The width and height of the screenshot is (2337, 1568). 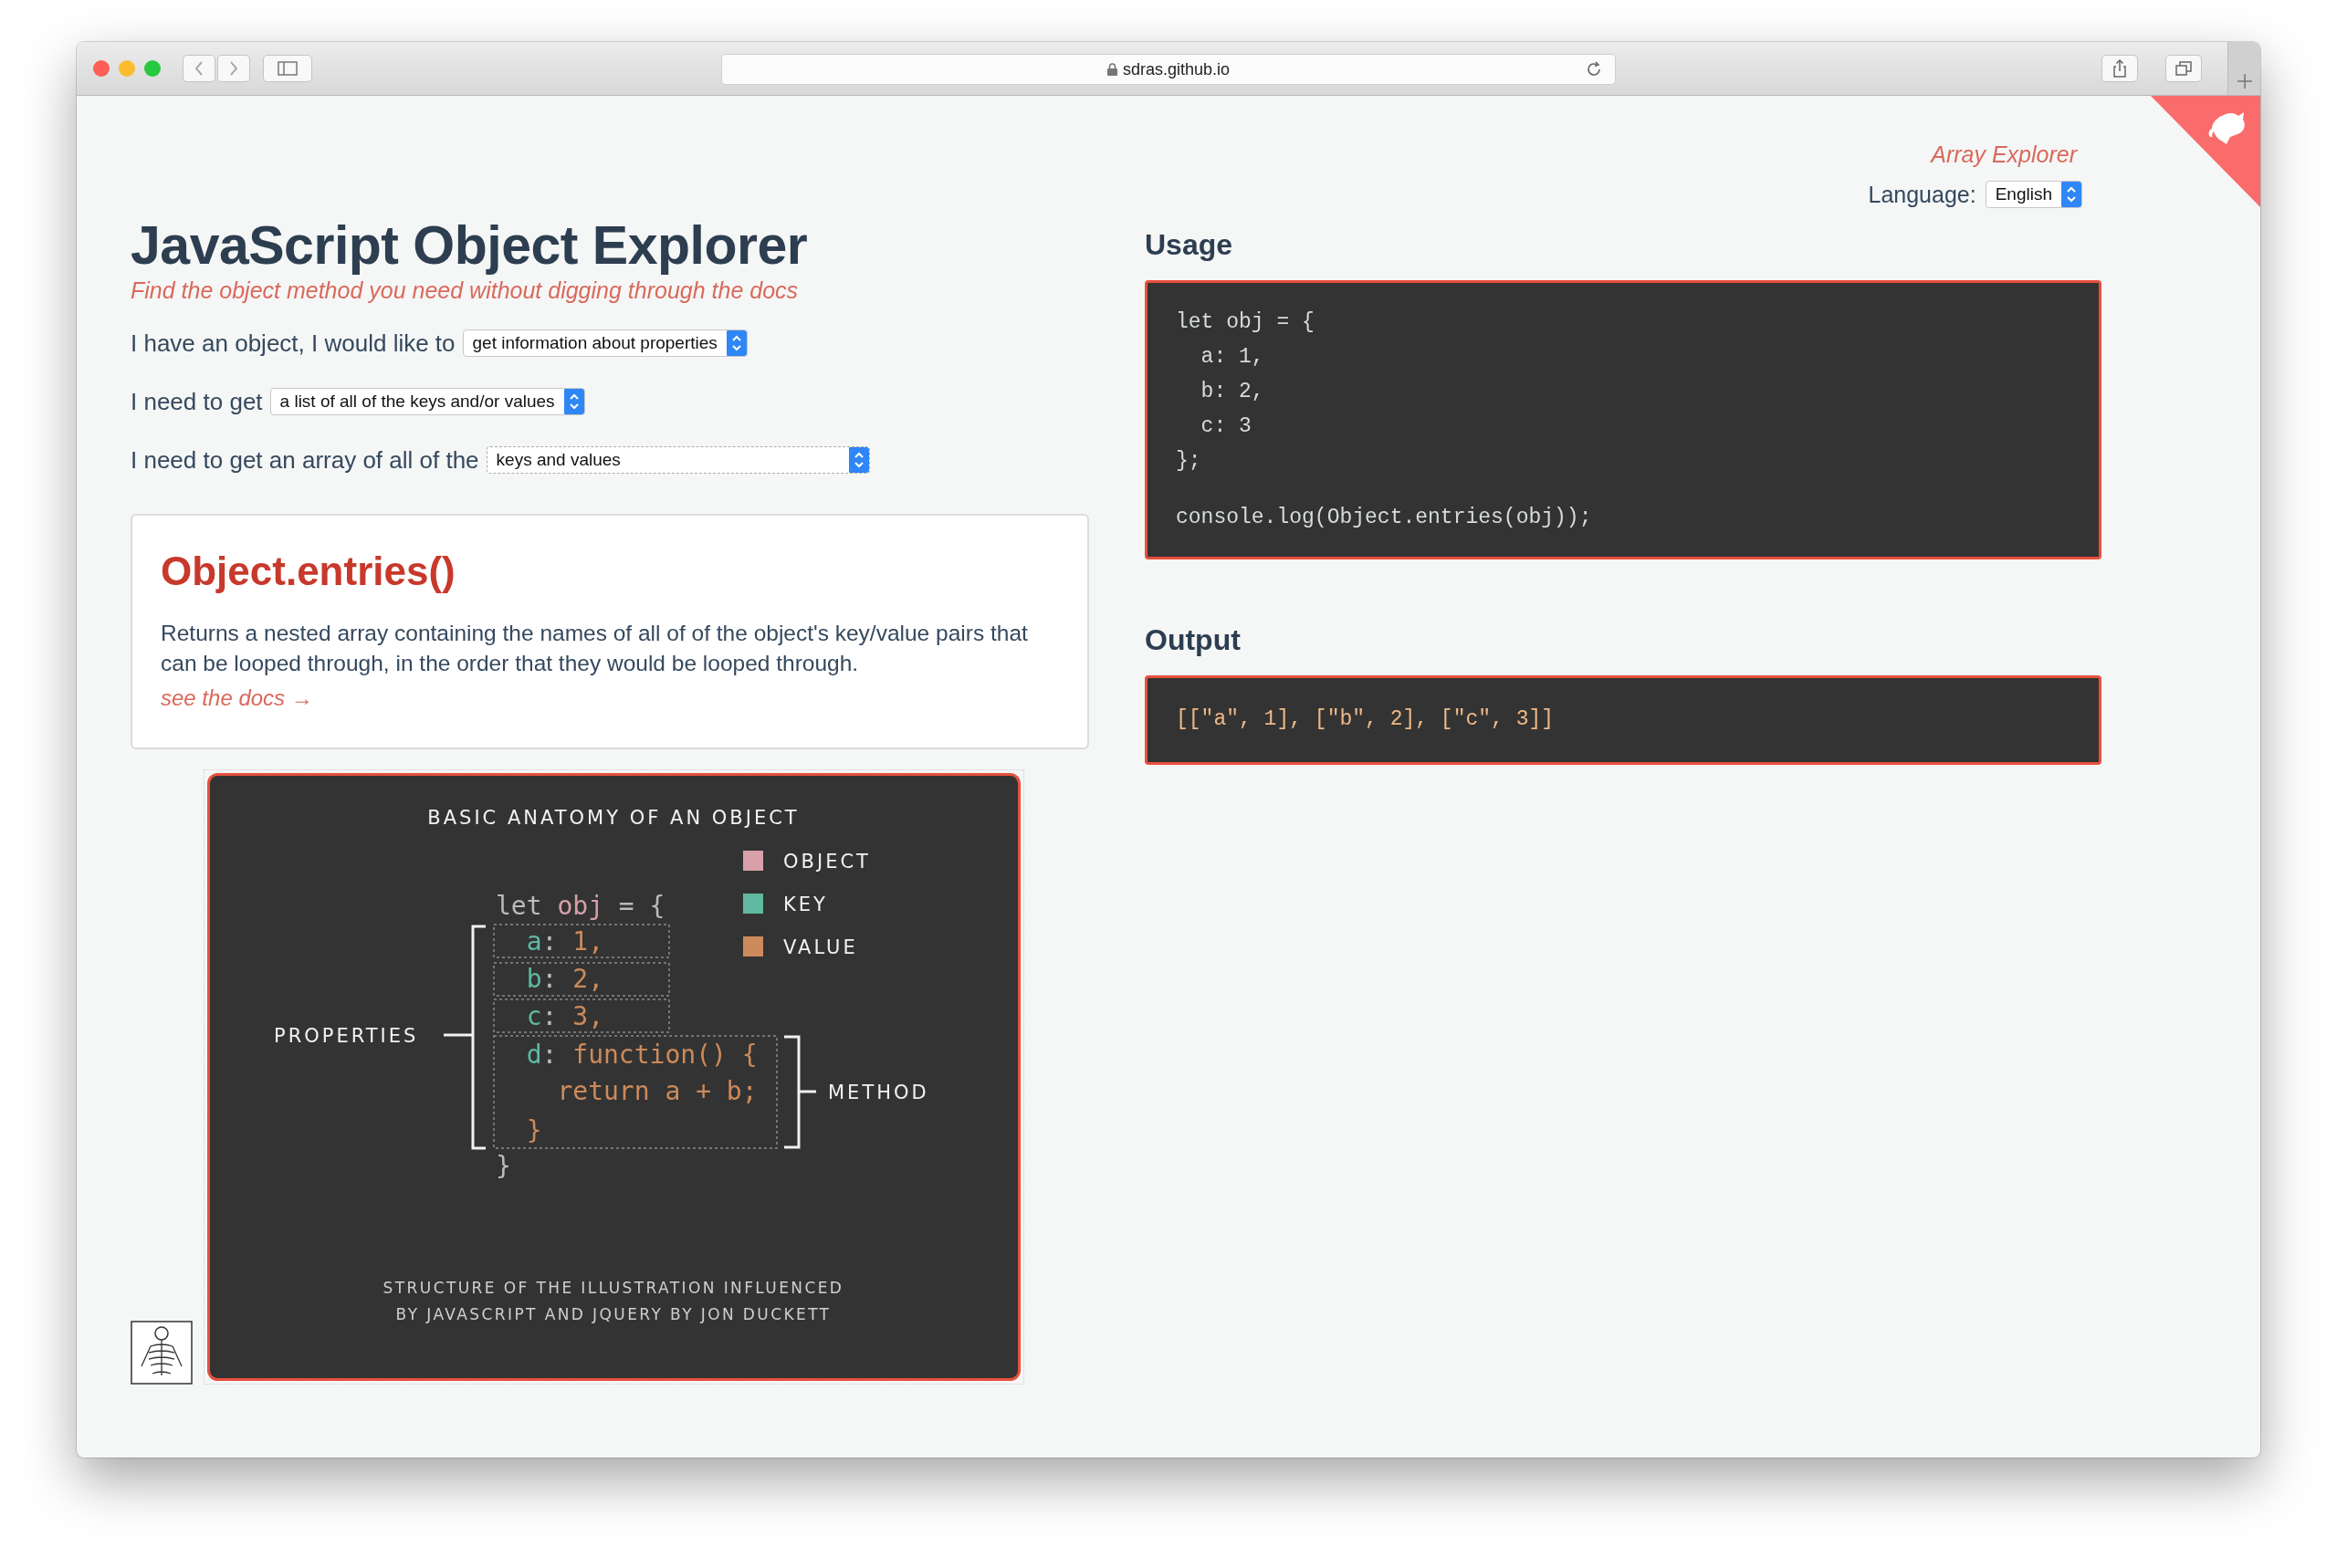 I want to click on share-button, so click(x=2119, y=68).